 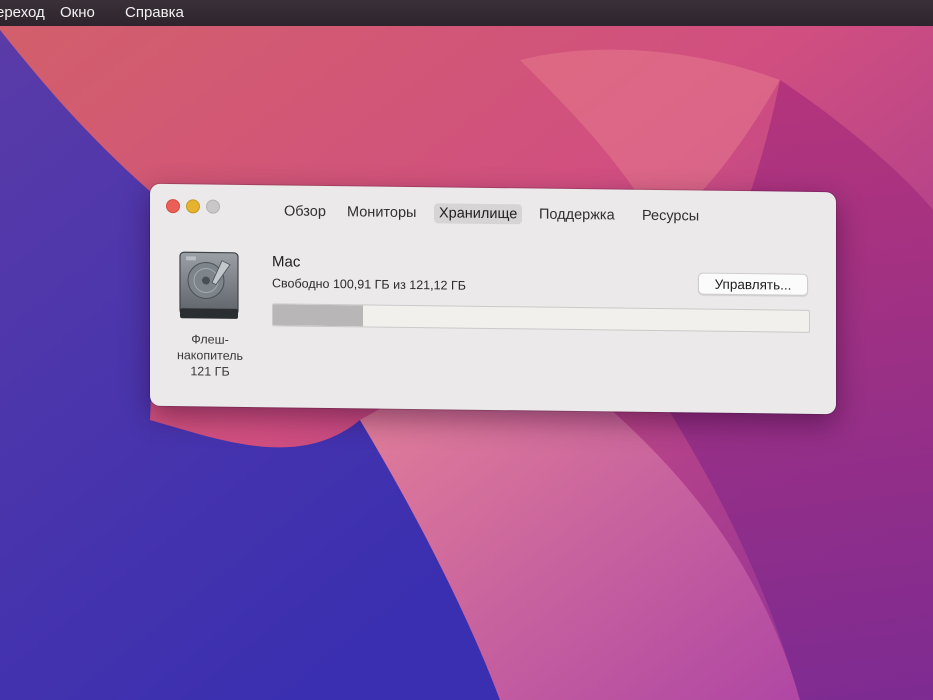 I want to click on tab-storage: Хранилище, so click(x=478, y=214).